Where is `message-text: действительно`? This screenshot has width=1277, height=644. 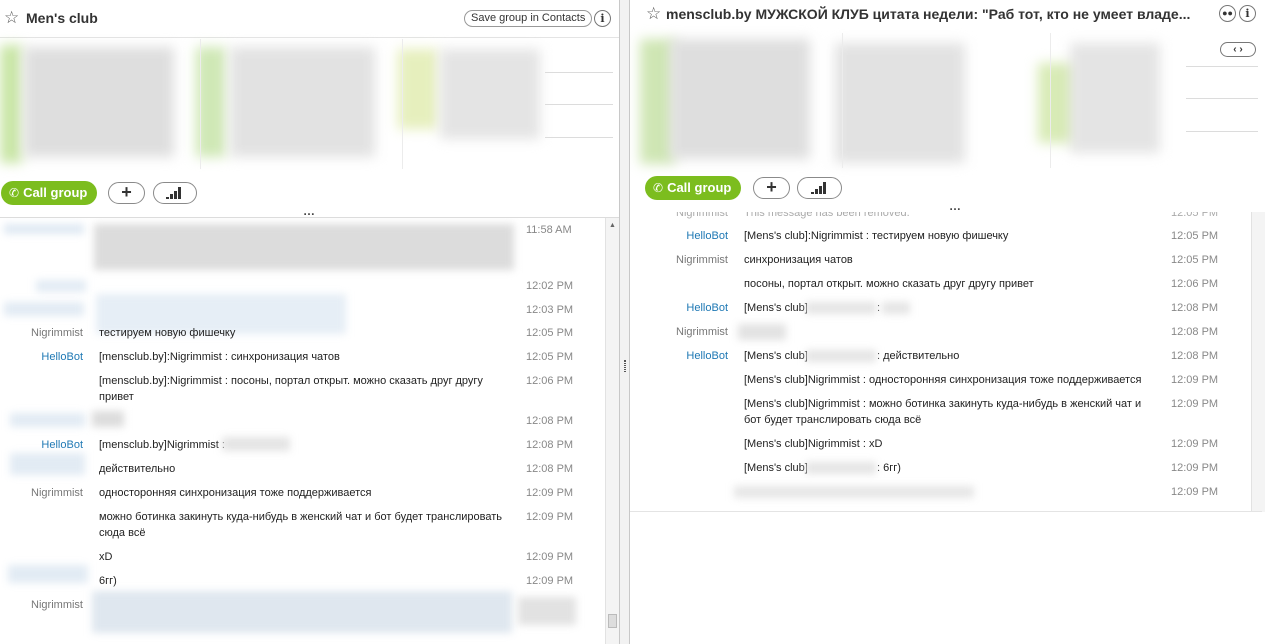
message-text: действительно is located at coordinates (137, 469).